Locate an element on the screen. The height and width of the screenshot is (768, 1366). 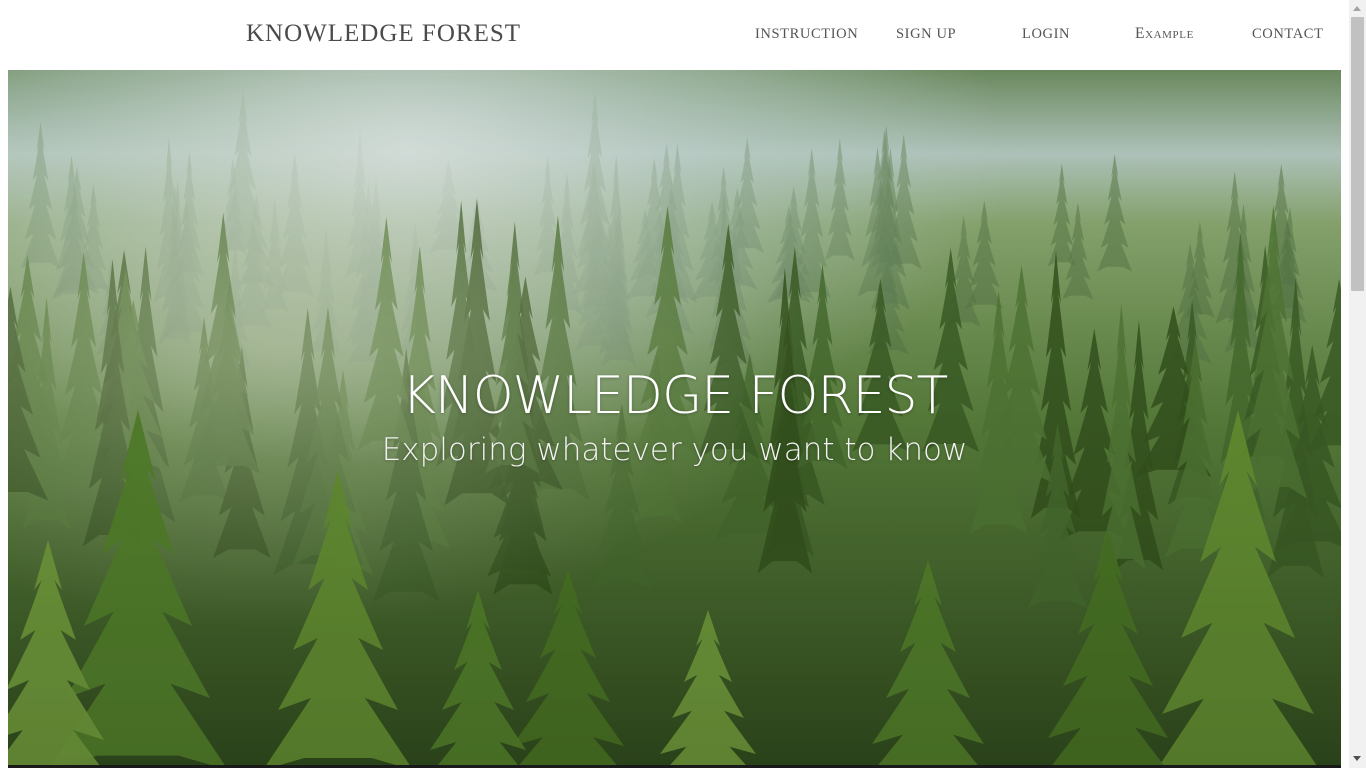
scroll-up-arrow-icon is located at coordinates (1357, 8).